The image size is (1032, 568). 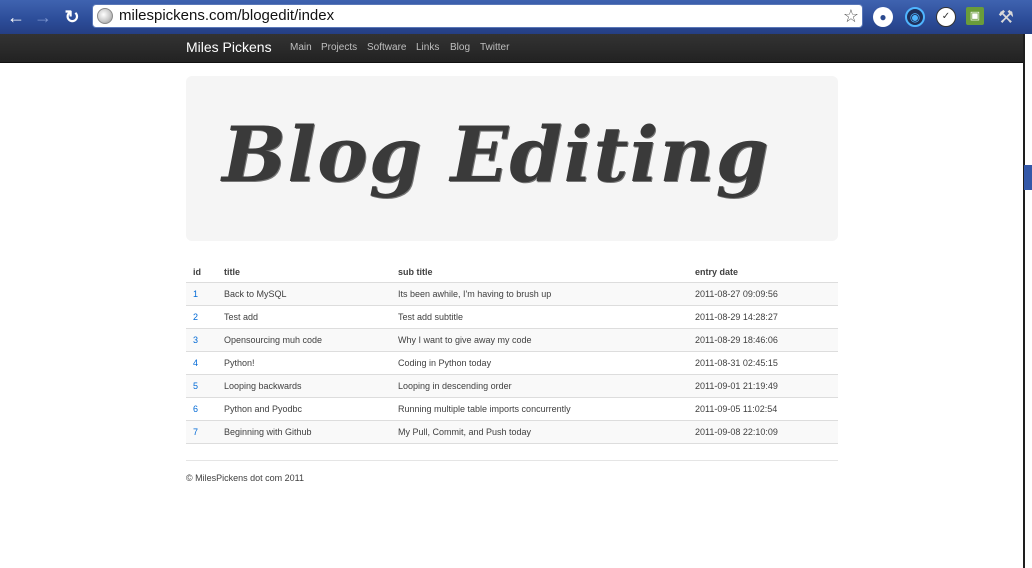 What do you see at coordinates (431, 317) in the screenshot?
I see `entry-sub-title: Test add subtitle` at bounding box center [431, 317].